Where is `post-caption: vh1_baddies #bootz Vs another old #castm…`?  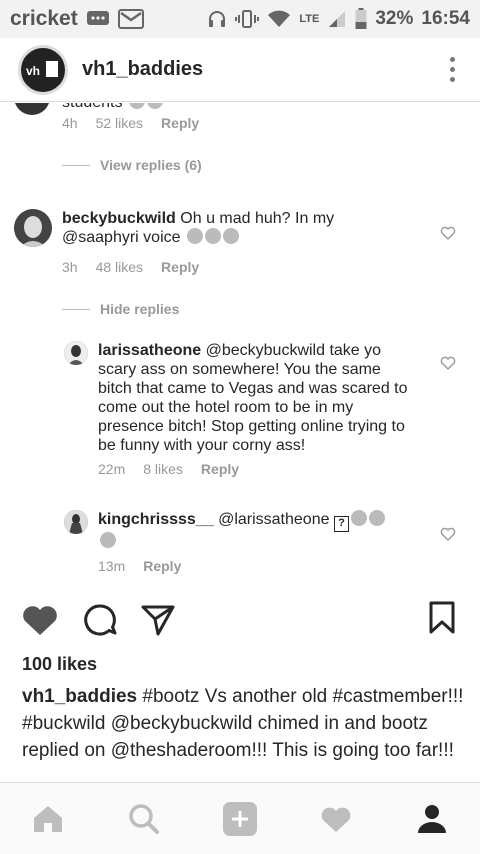
post-caption: vh1_baddies #bootz Vs another old #castm… is located at coordinates (247, 733).